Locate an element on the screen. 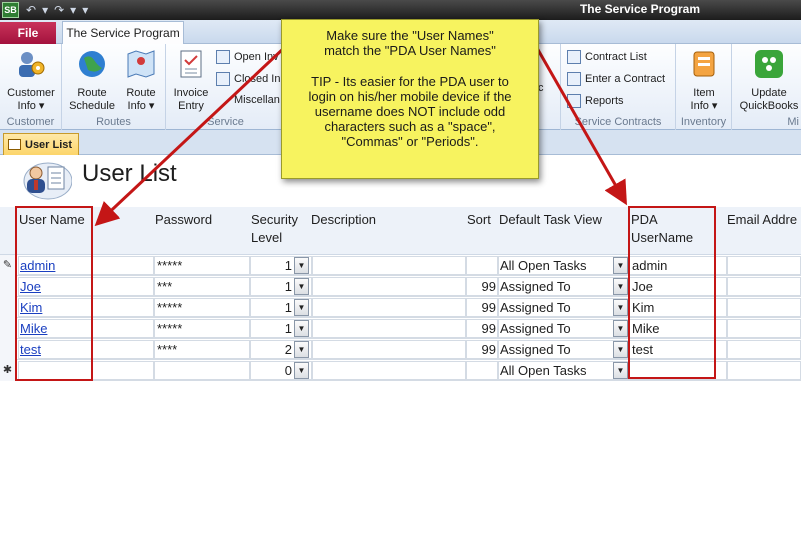 The image size is (801, 543). security-level-field: 2 is located at coordinates (272, 349).